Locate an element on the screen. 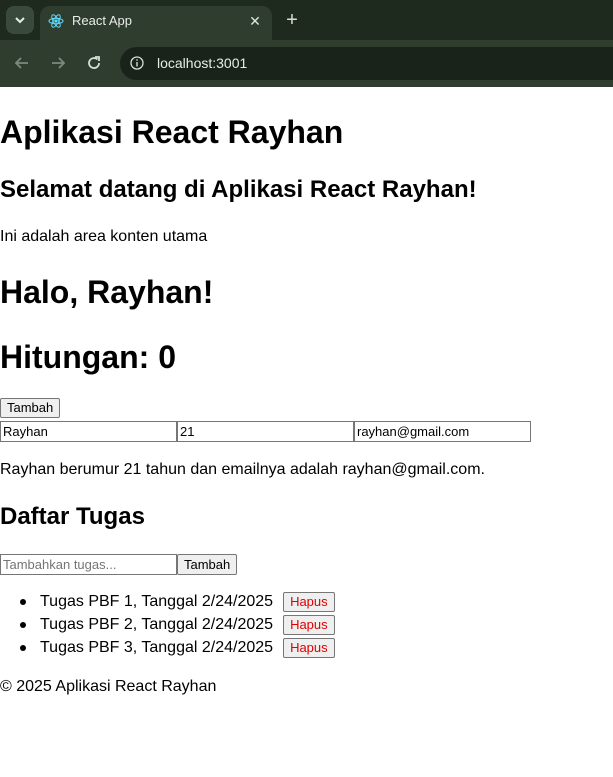 This screenshot has width=613, height=777. task-item: Tugas PBF 3, Tanggal 2/24/2025 Hapus is located at coordinates (167, 649).